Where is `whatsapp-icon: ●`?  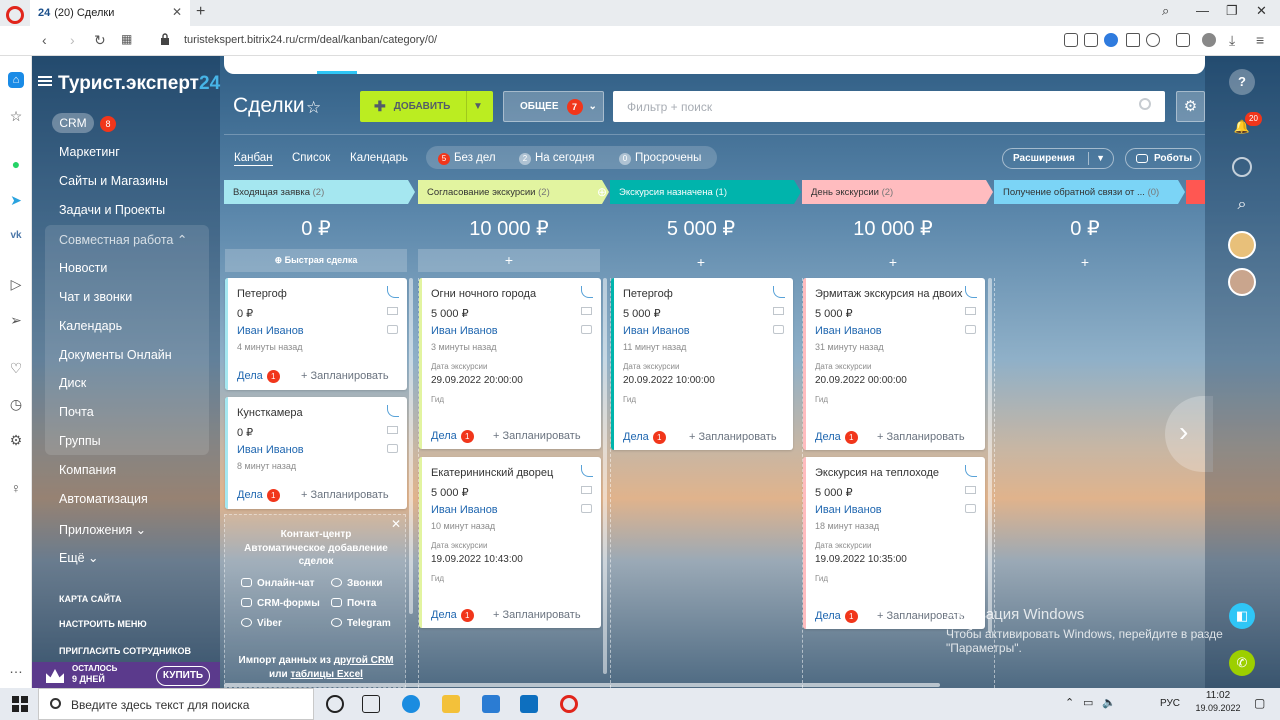 whatsapp-icon: ● is located at coordinates (16, 164).